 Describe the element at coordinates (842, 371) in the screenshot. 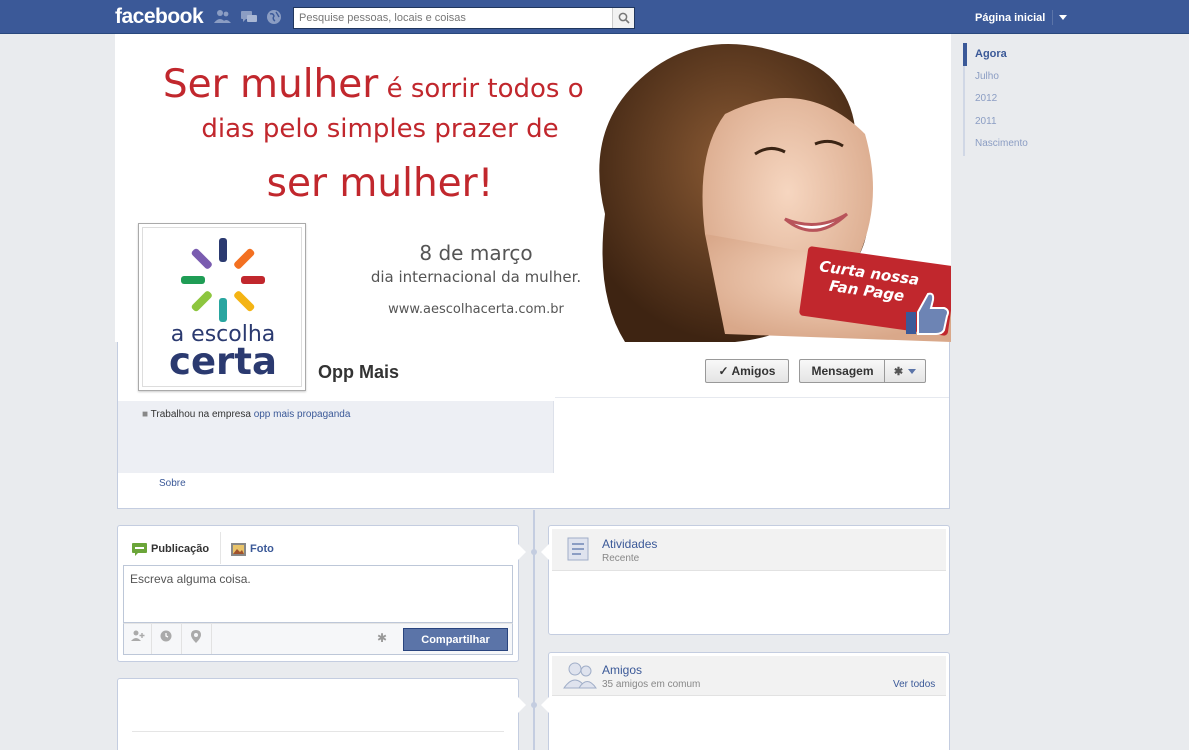

I see `message-button: Mensagem` at that location.